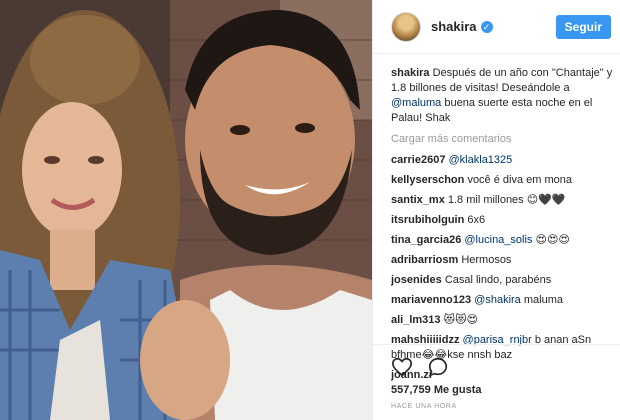 This screenshot has height=420, width=620. What do you see at coordinates (416, 103) in the screenshot?
I see `caption-mention: @maluma` at bounding box center [416, 103].